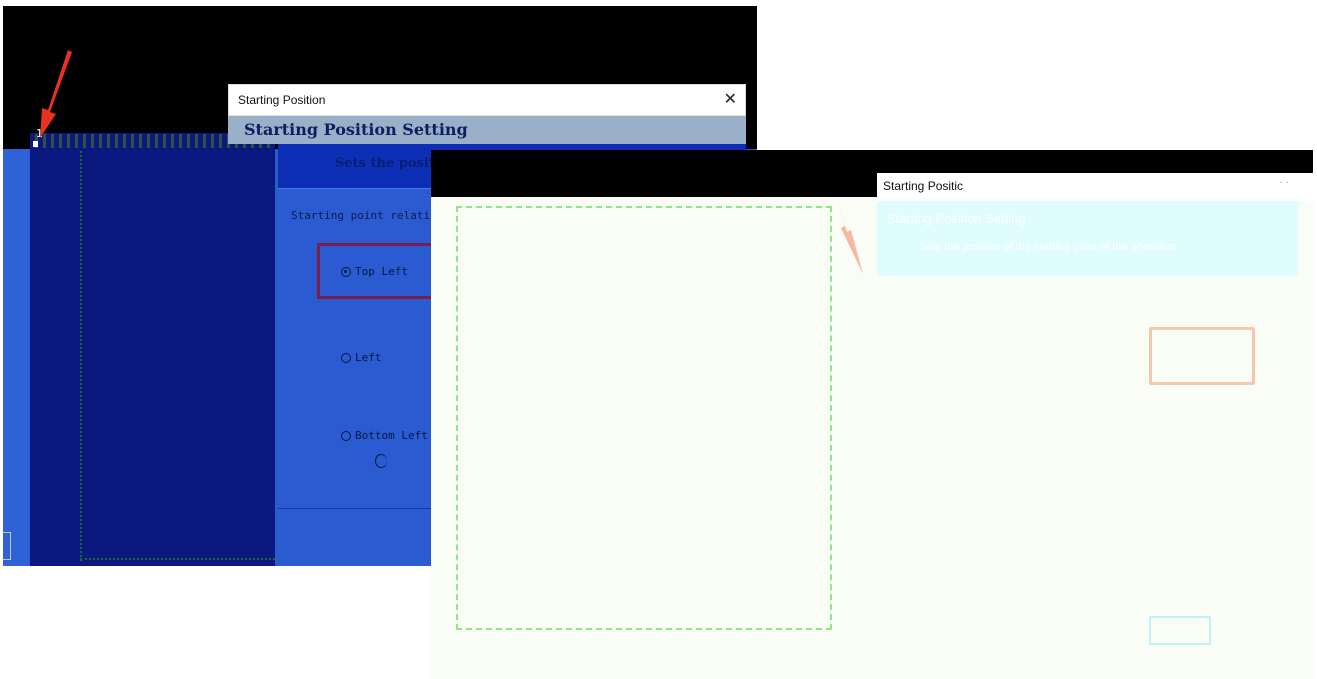 The image size is (1317, 679). Describe the element at coordinates (730, 99) in the screenshot. I see `close-icon: ✕` at that location.